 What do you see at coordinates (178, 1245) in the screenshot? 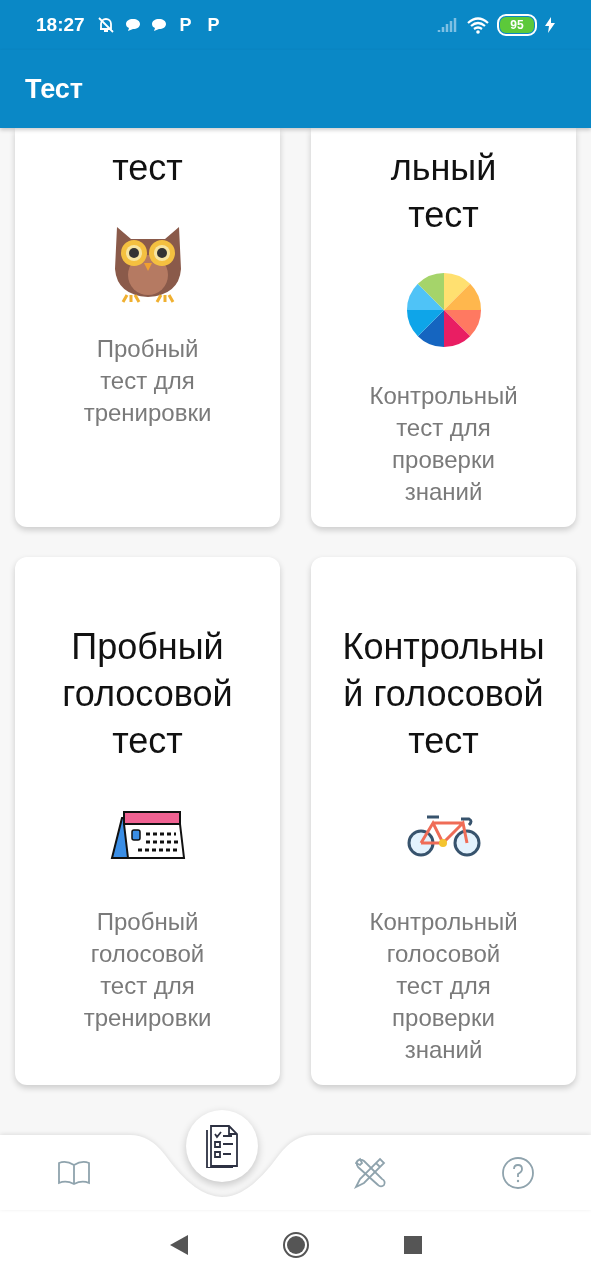
I see `back-button` at bounding box center [178, 1245].